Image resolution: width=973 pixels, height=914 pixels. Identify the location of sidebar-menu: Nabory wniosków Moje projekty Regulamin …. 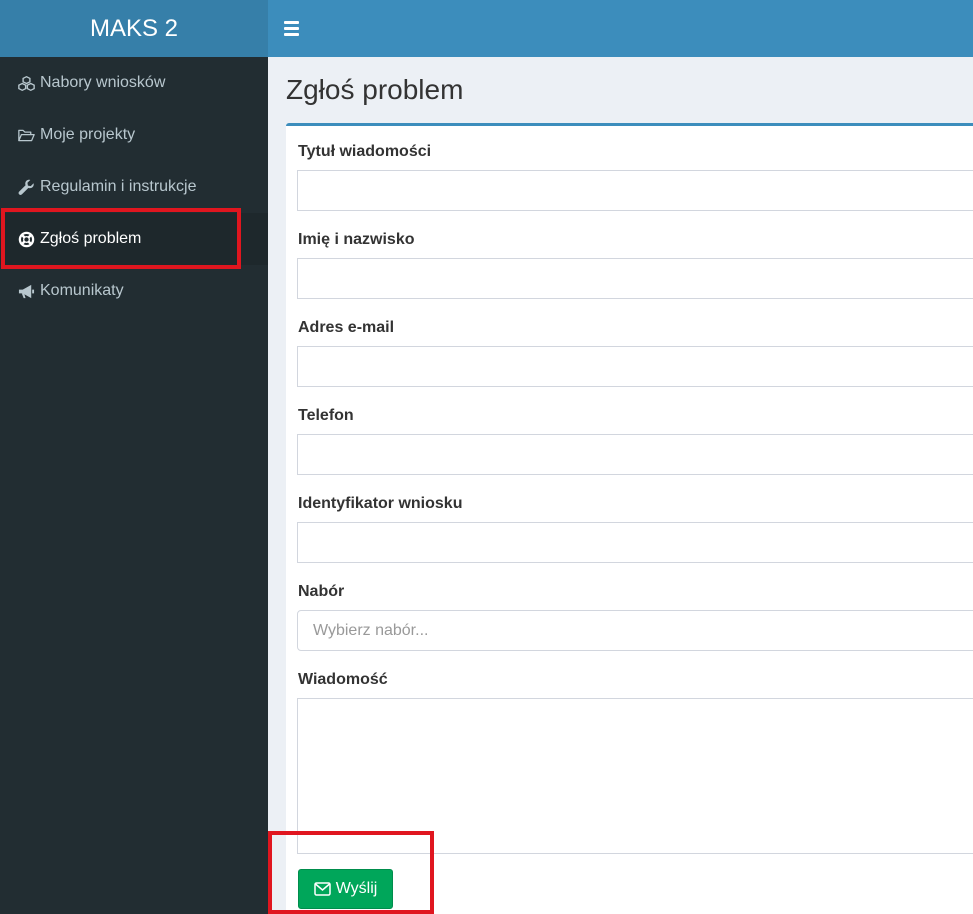
(134, 187).